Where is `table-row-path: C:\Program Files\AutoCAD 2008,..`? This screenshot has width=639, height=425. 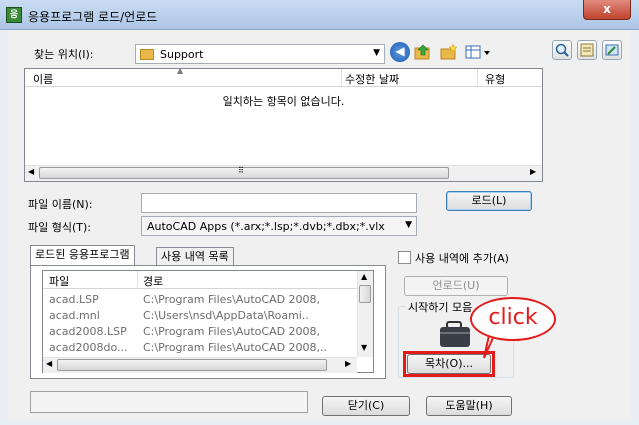 table-row-path: C:\Program Files\AutoCAD 2008,.. is located at coordinates (249, 347).